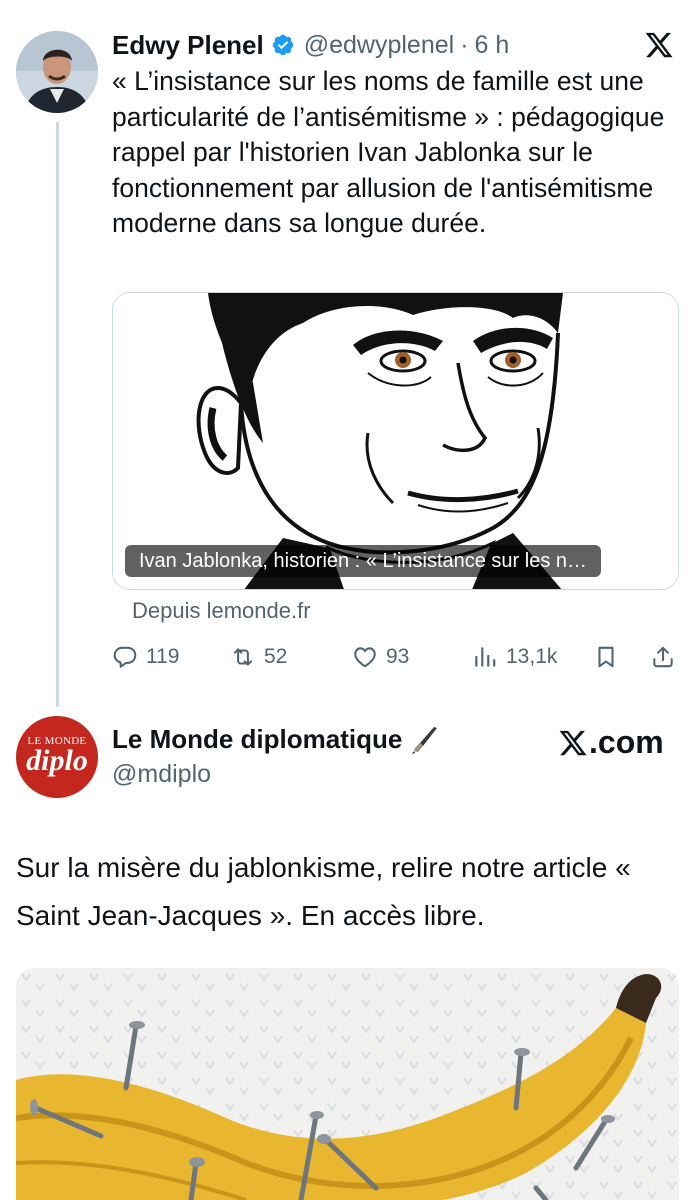  I want to click on share-button, so click(667, 657).